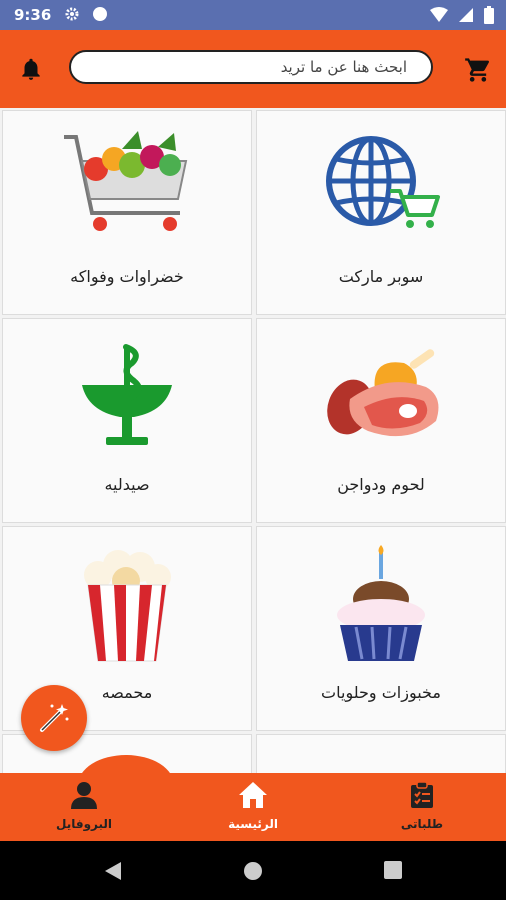 The image size is (506, 900). What do you see at coordinates (439, 14) in the screenshot?
I see `wifi-icon` at bounding box center [439, 14].